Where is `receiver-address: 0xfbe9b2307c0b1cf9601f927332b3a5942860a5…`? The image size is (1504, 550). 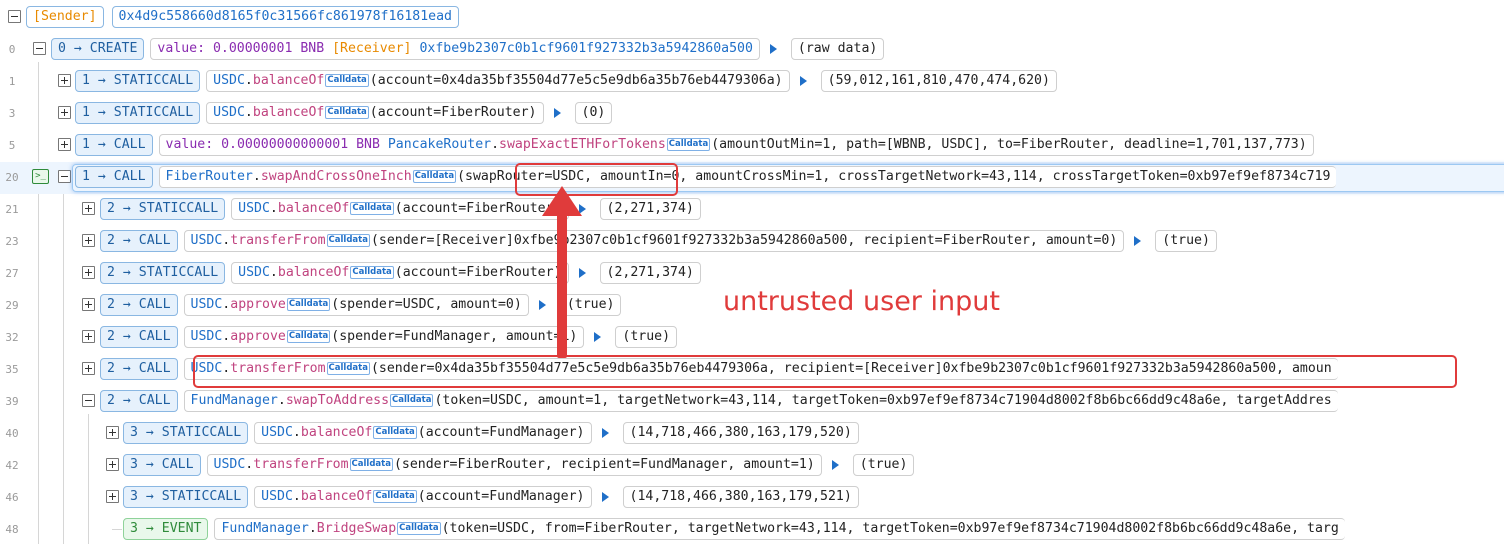
receiver-address: 0xfbe9b2307c0b1cf9601f927332b3a5942860a5… is located at coordinates (585, 49).